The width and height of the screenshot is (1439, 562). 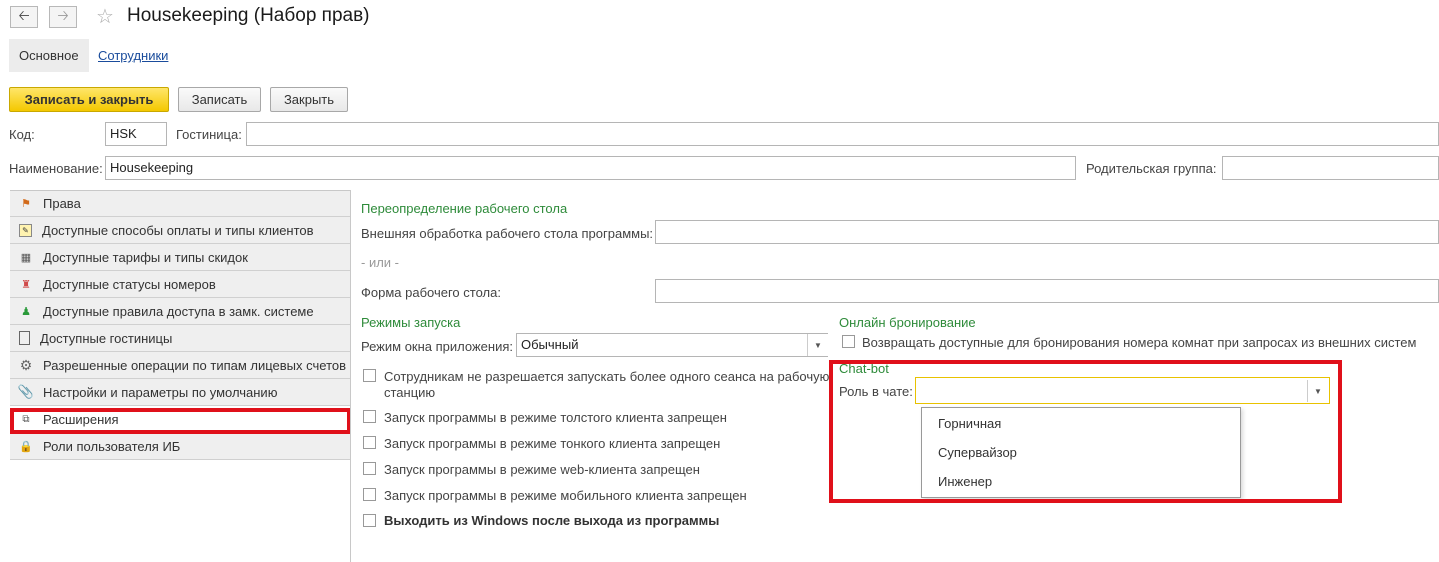 What do you see at coordinates (56, 168) in the screenshot?
I see `name-label: Наименование:` at bounding box center [56, 168].